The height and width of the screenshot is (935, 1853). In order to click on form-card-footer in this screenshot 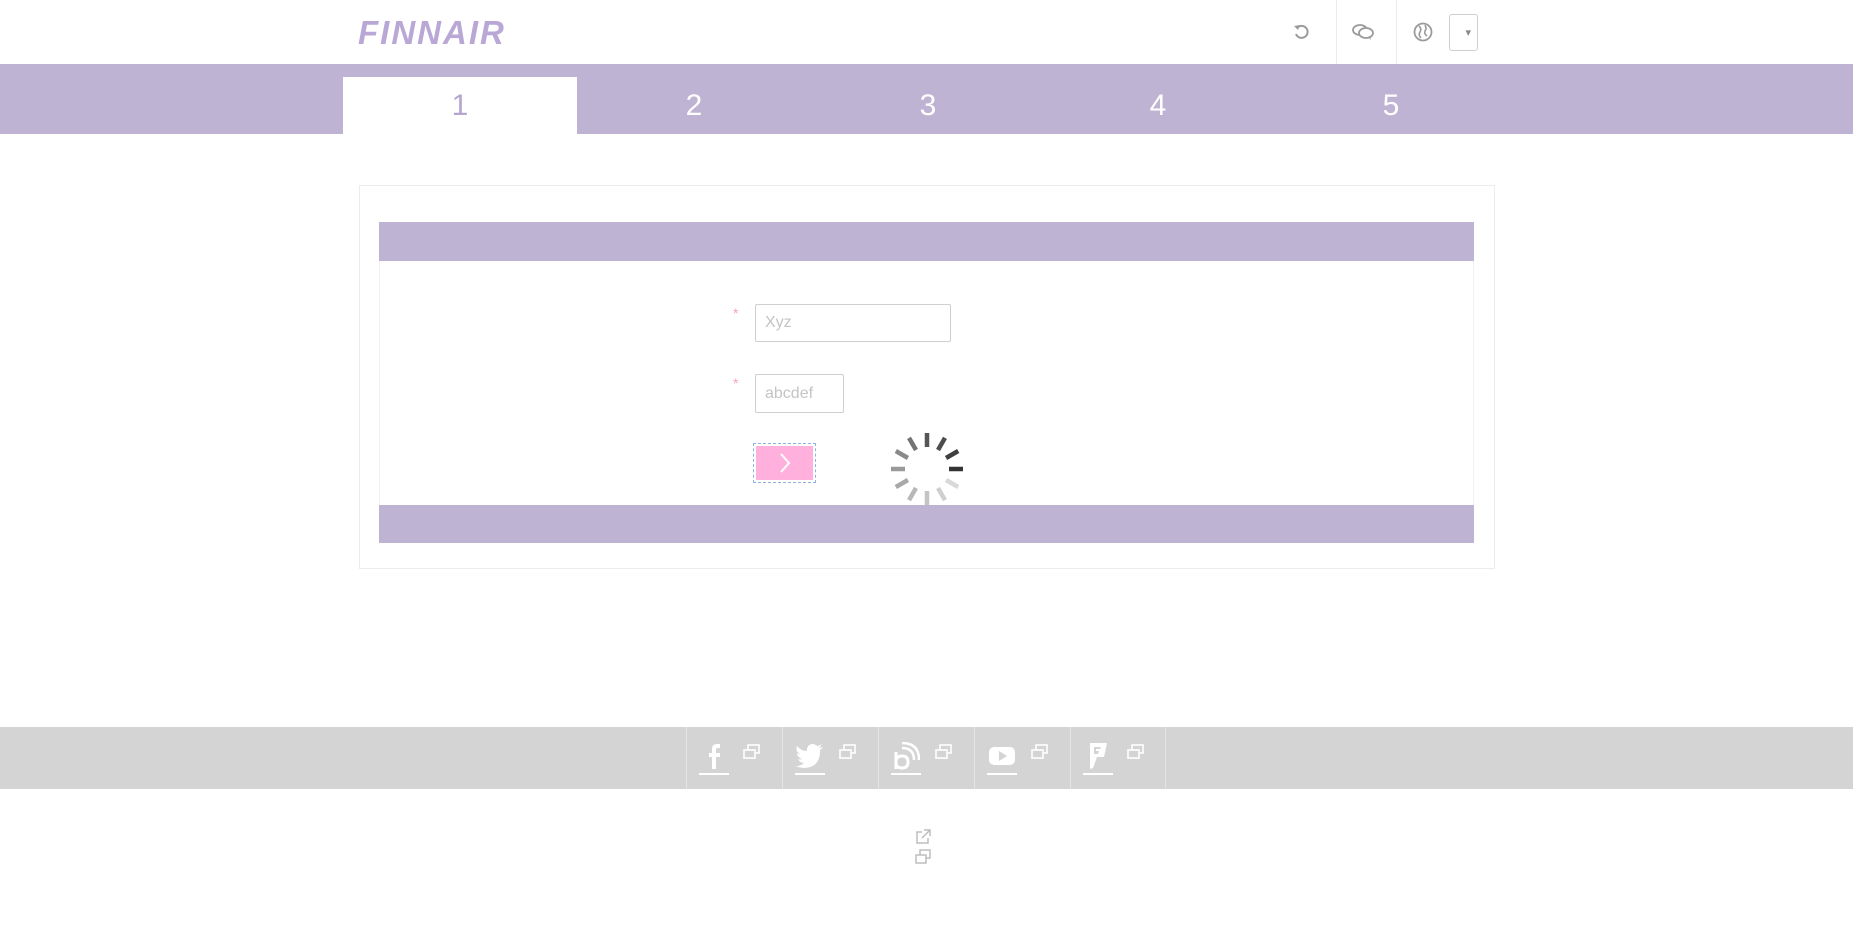, I will do `click(926, 524)`.